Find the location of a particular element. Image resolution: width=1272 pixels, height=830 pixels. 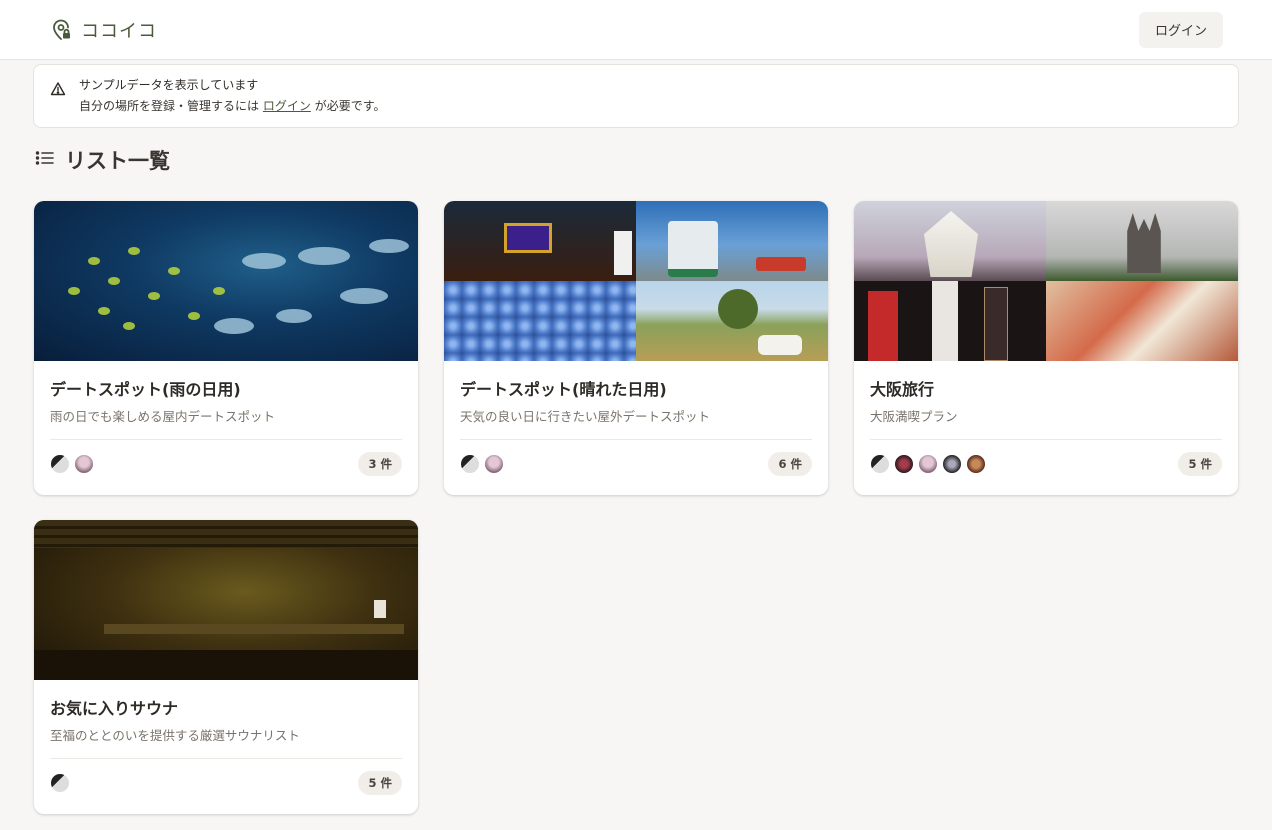

warning-icon is located at coordinates (58, 89).